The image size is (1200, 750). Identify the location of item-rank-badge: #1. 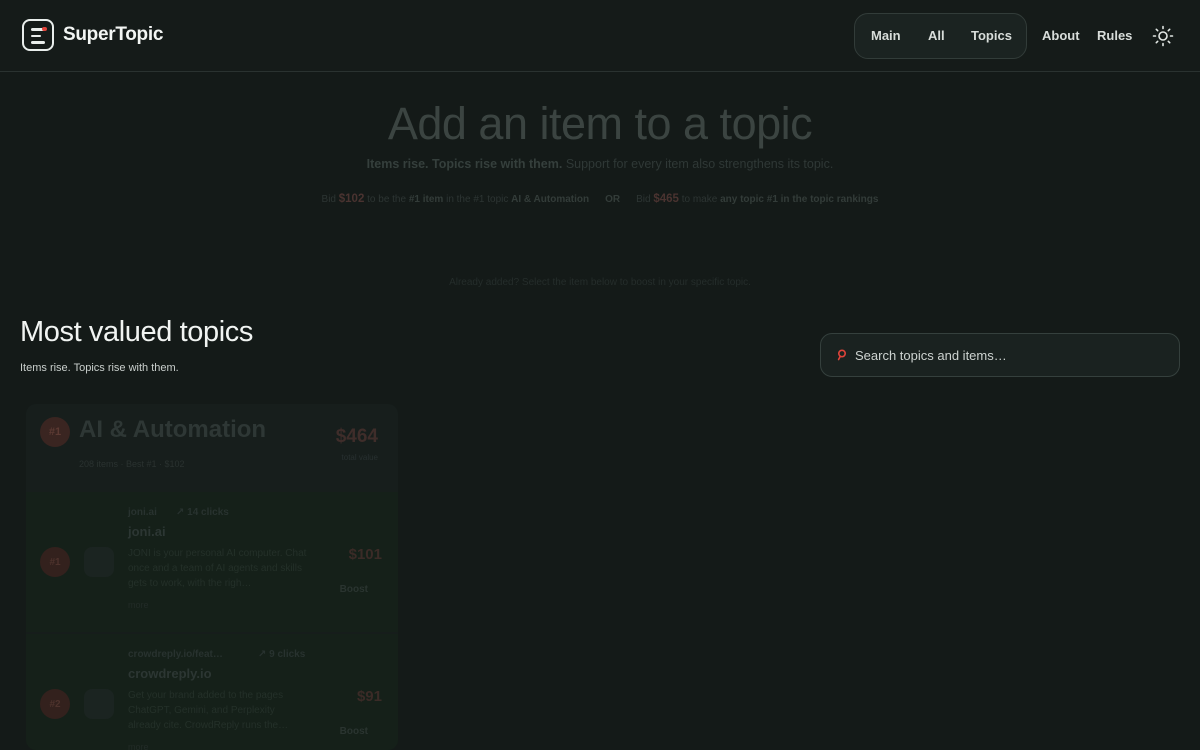
(55, 562).